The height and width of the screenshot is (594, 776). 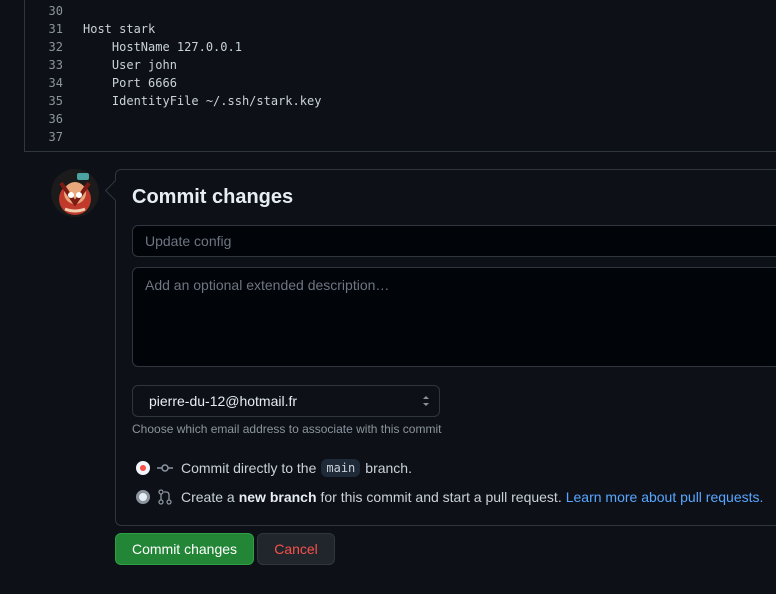 What do you see at coordinates (55, 101) in the screenshot?
I see `line-number: 35` at bounding box center [55, 101].